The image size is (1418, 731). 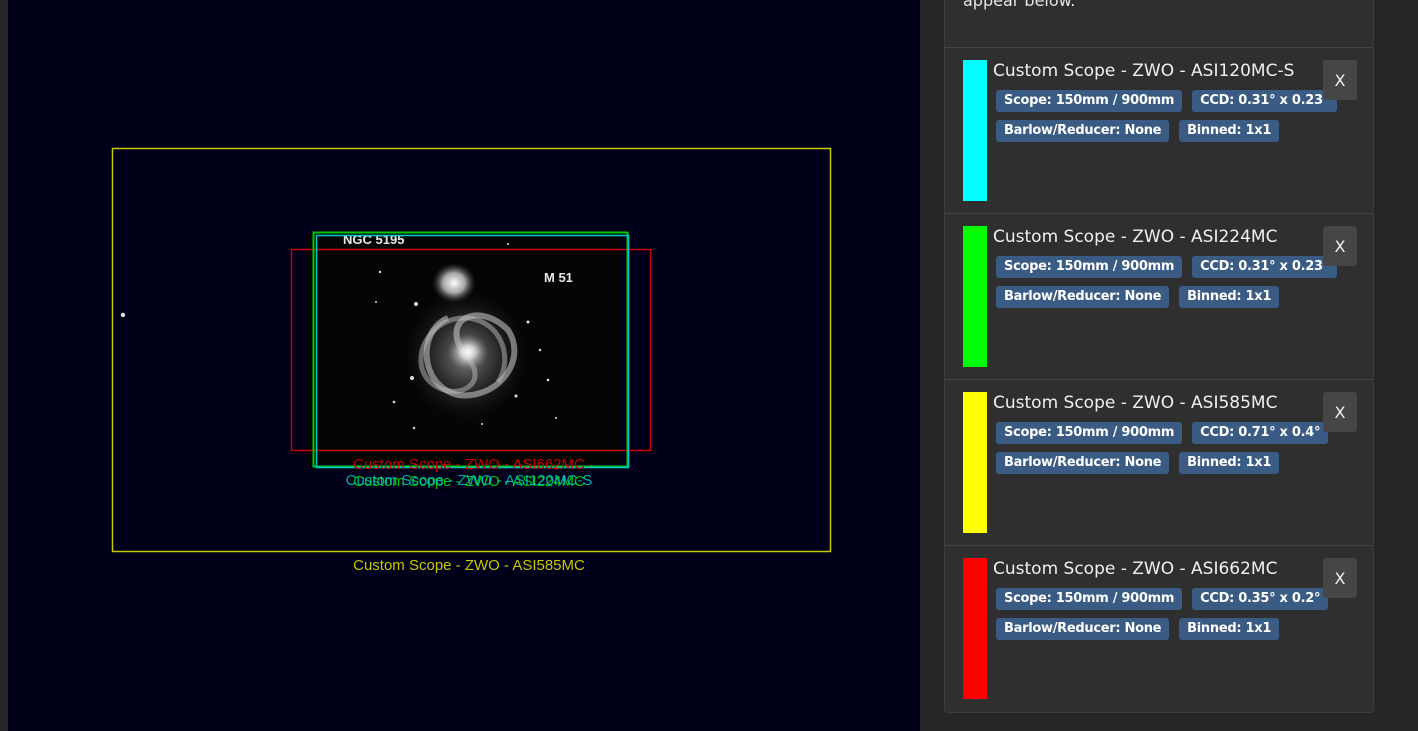 I want to click on fov-item-title: Custom Scope - ZWO - ASI662MC, so click(x=1135, y=569).